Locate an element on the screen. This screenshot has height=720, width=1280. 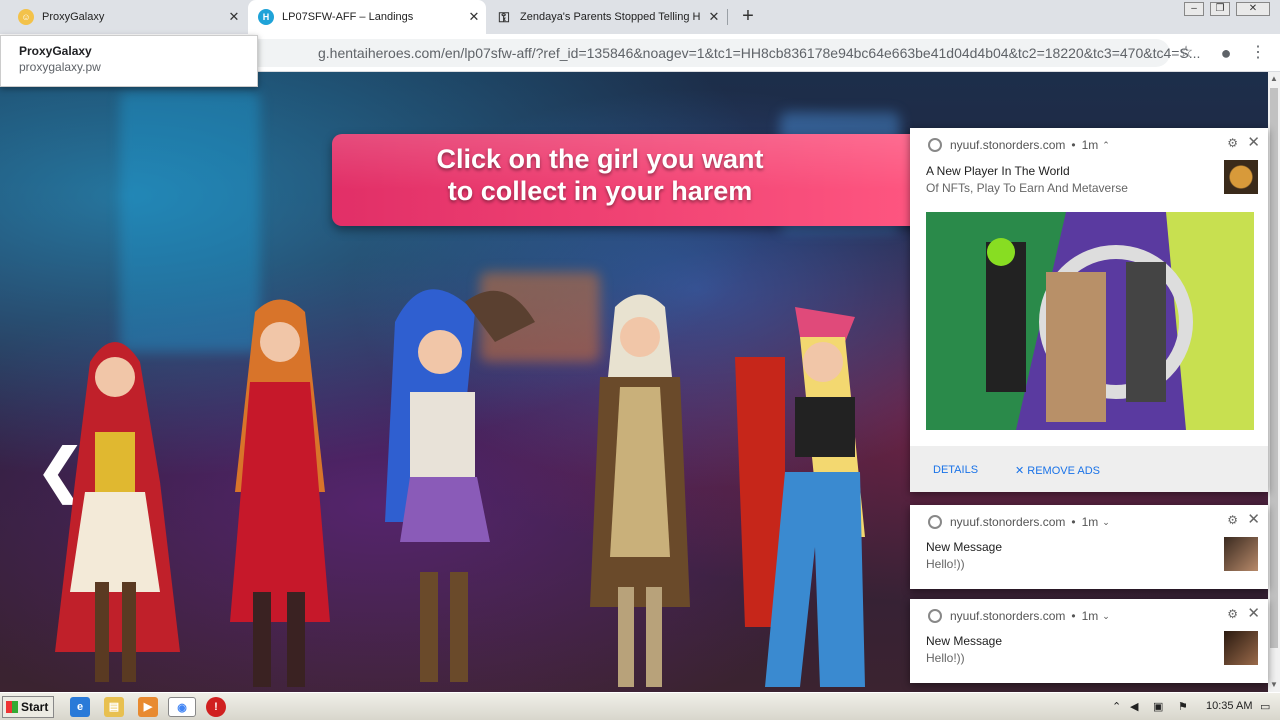
girl-red-hood is located at coordinates (115, 507).